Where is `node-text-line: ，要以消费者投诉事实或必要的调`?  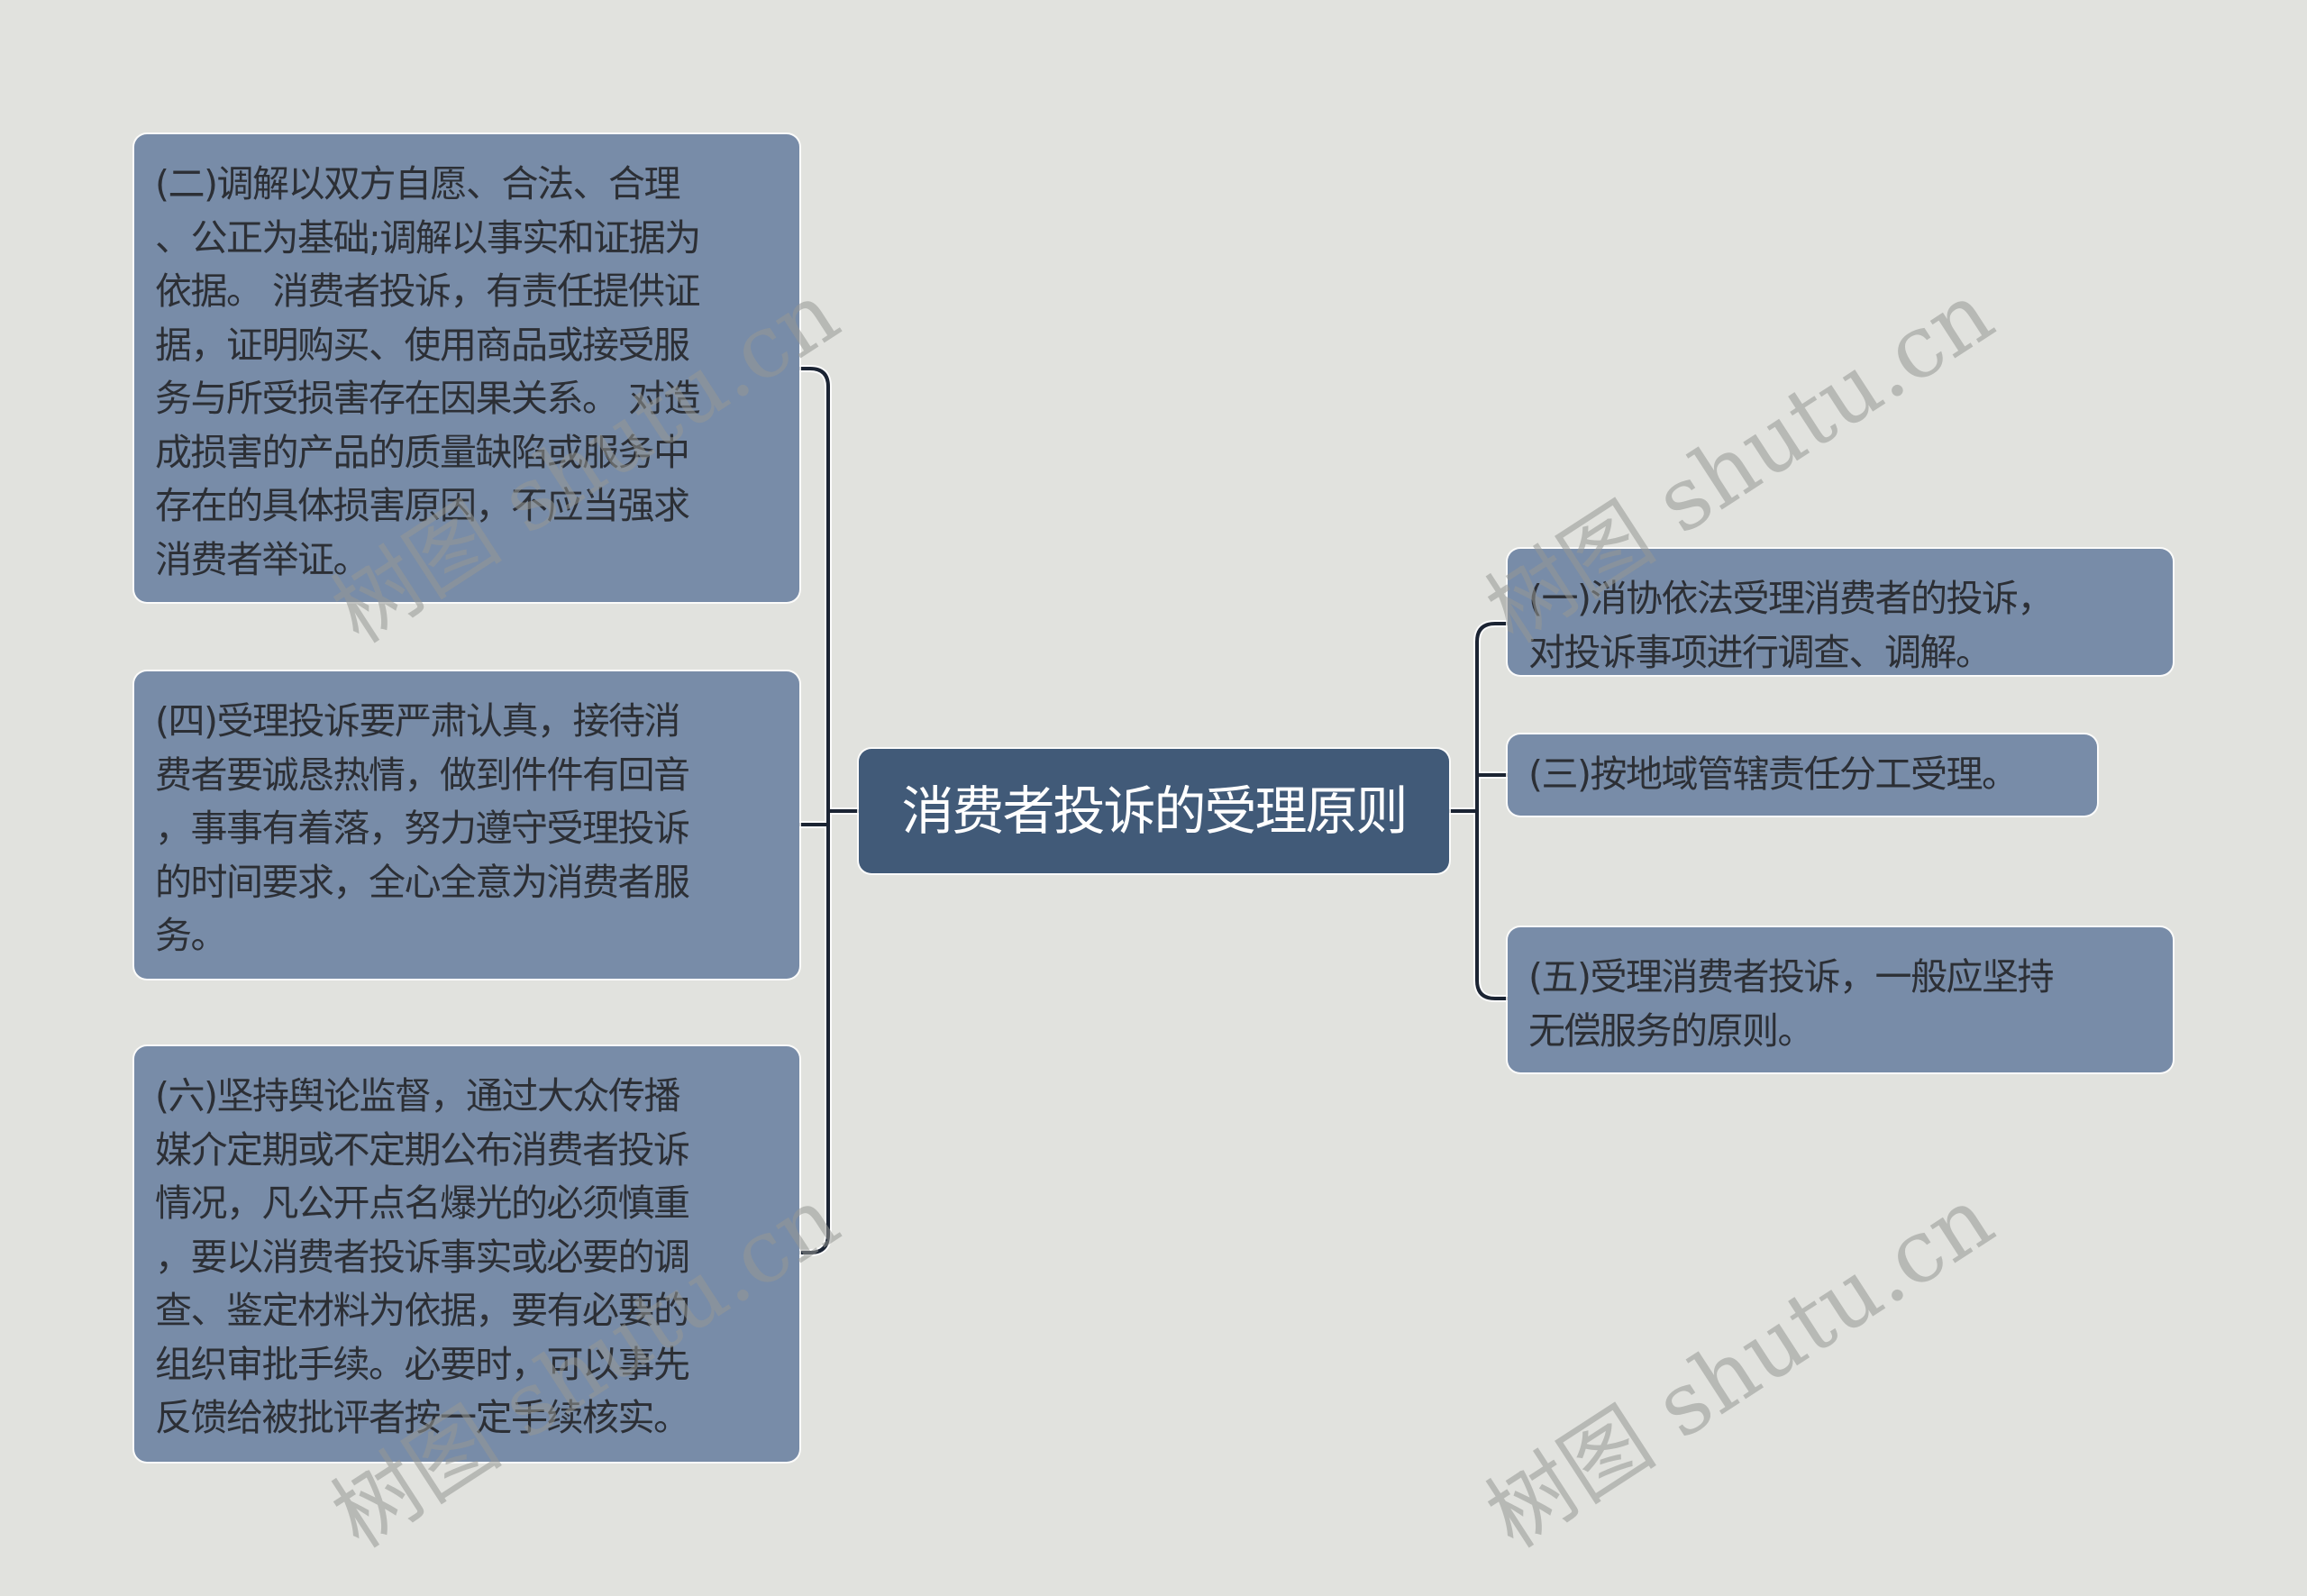 node-text-line: ，要以消费者投诉事实或必要的调 is located at coordinates (422, 1257).